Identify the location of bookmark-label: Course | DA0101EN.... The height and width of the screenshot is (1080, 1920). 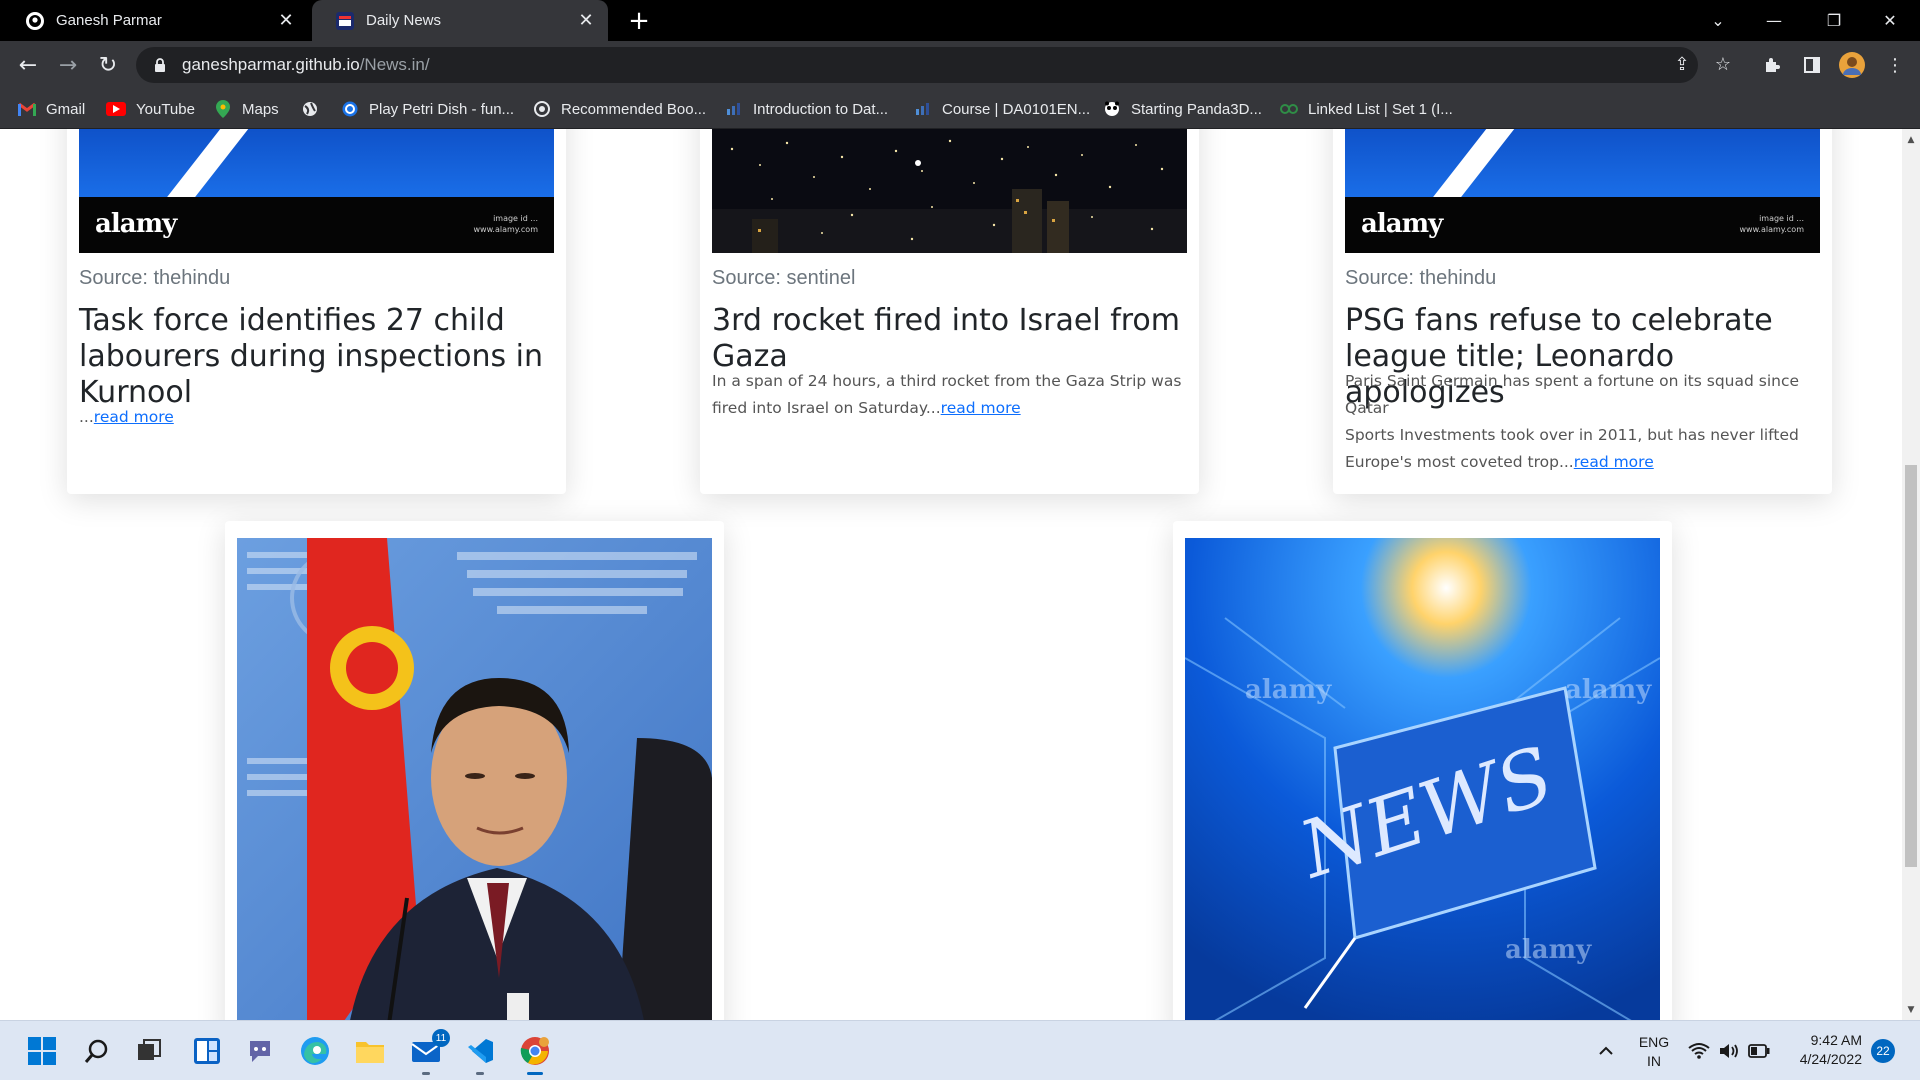
(1016, 109).